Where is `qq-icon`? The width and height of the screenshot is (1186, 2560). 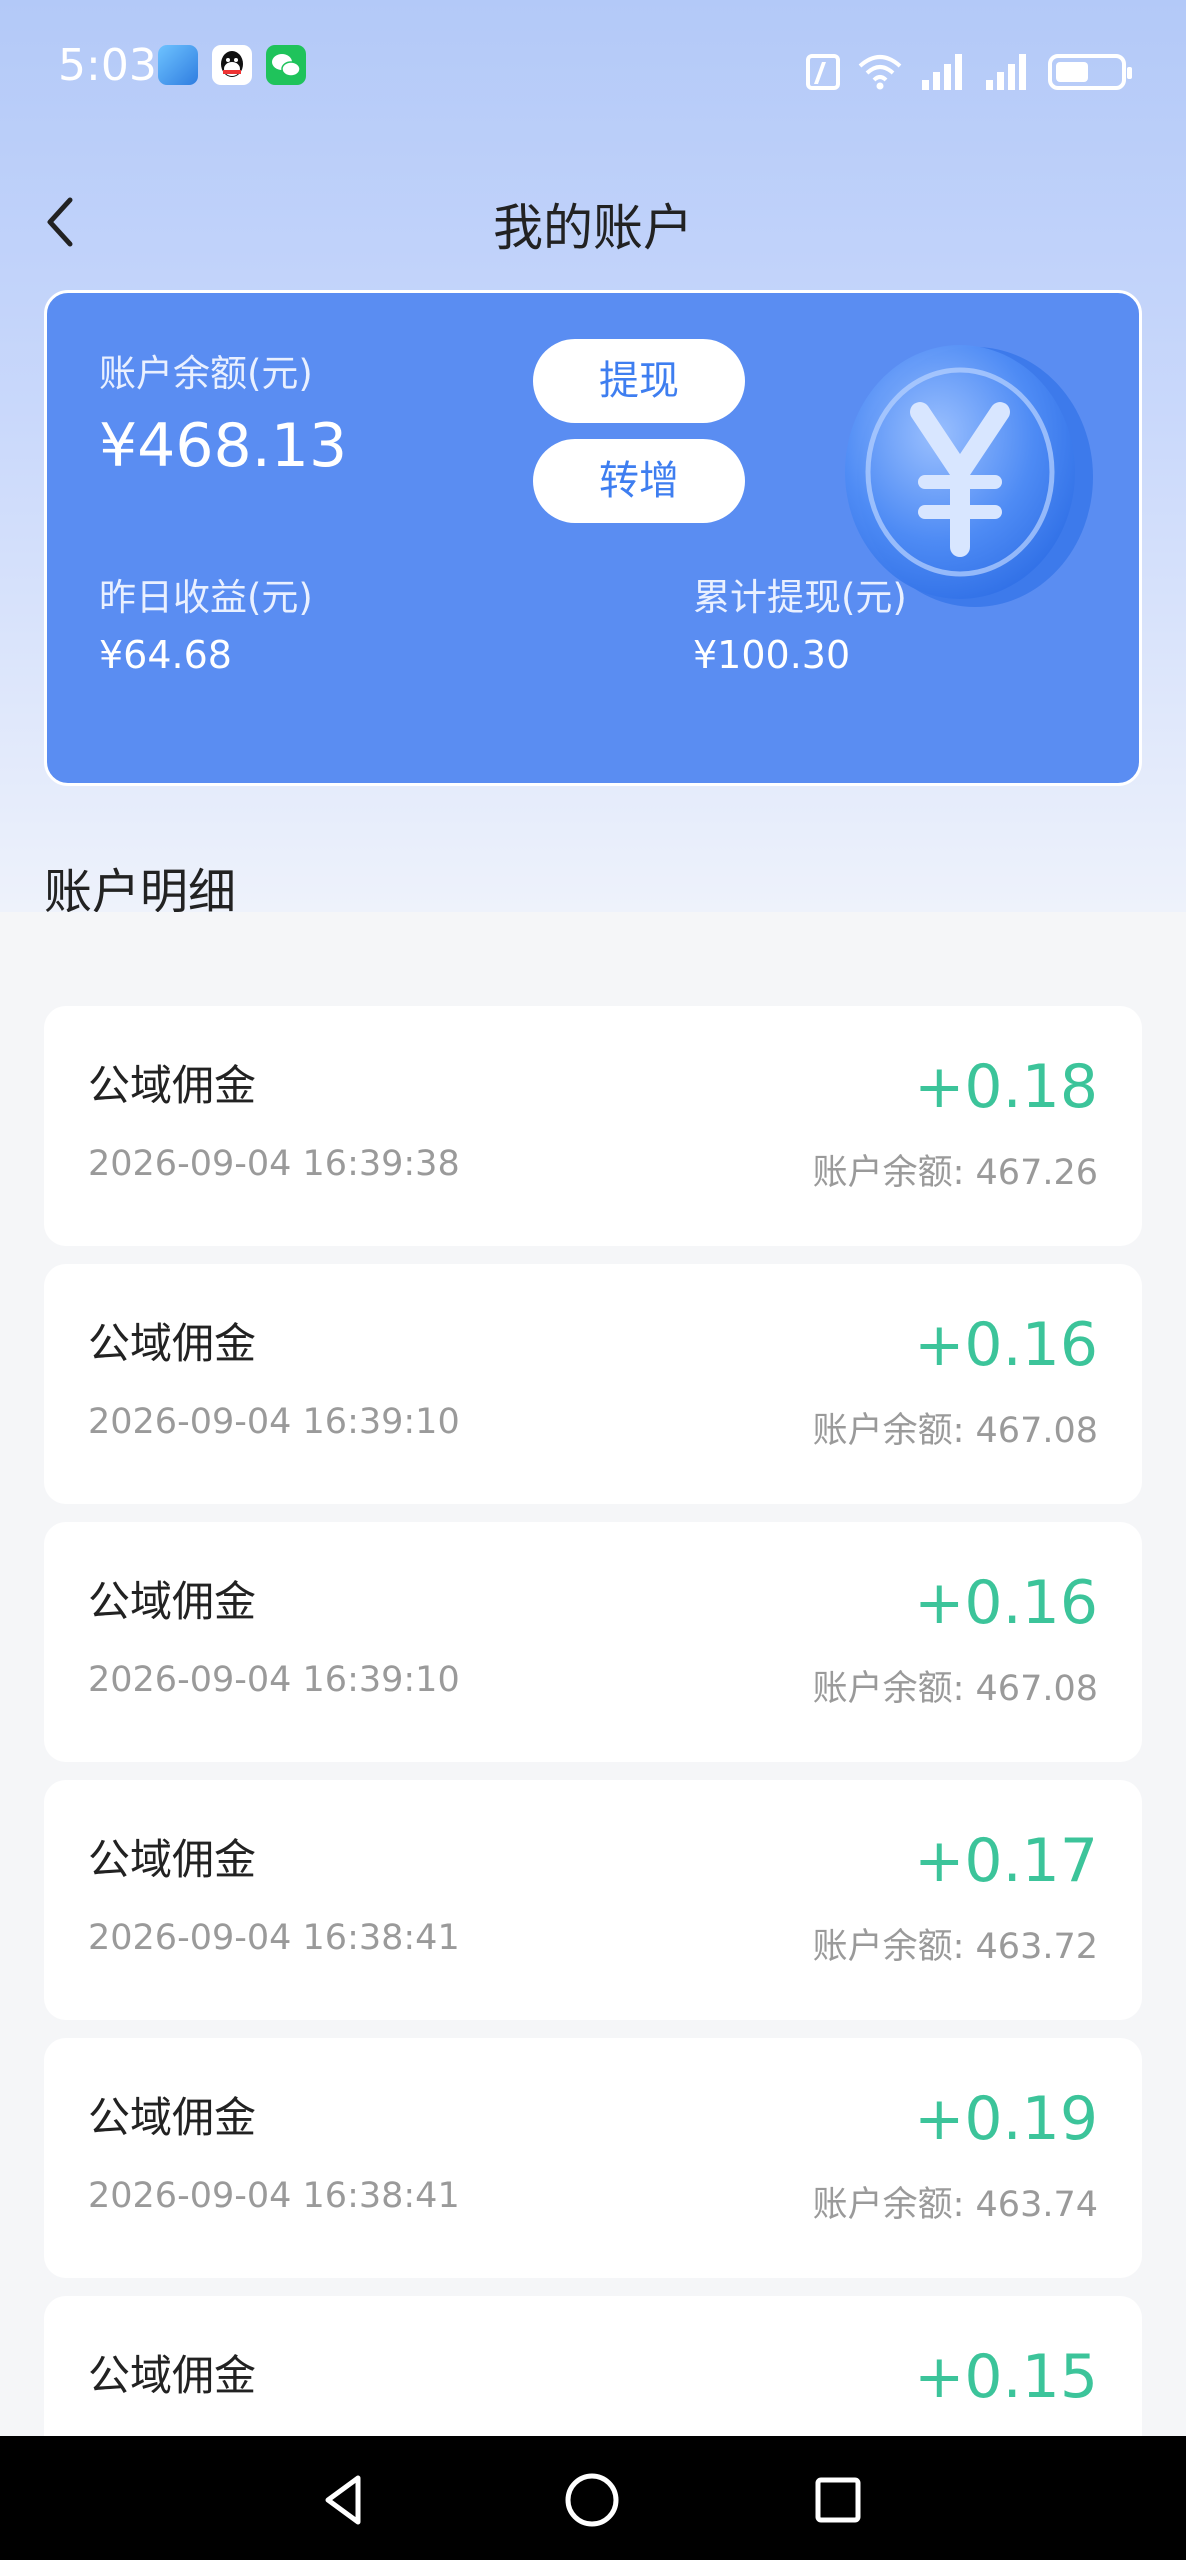 qq-icon is located at coordinates (232, 65).